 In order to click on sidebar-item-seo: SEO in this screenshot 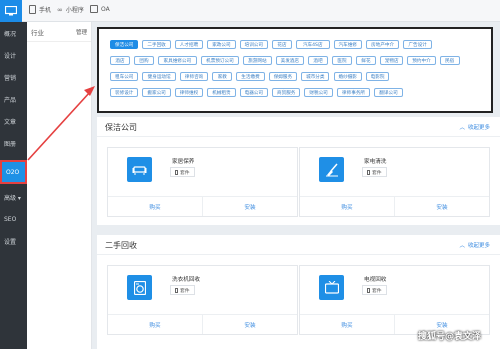, I will do `click(13, 219)`.